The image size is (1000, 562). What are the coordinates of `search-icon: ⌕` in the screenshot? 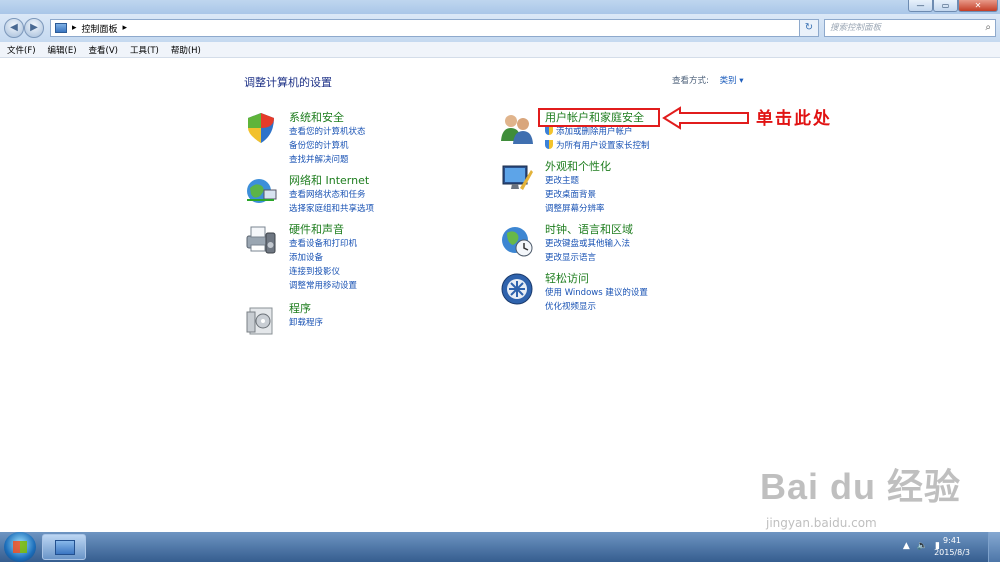 It's located at (988, 28).